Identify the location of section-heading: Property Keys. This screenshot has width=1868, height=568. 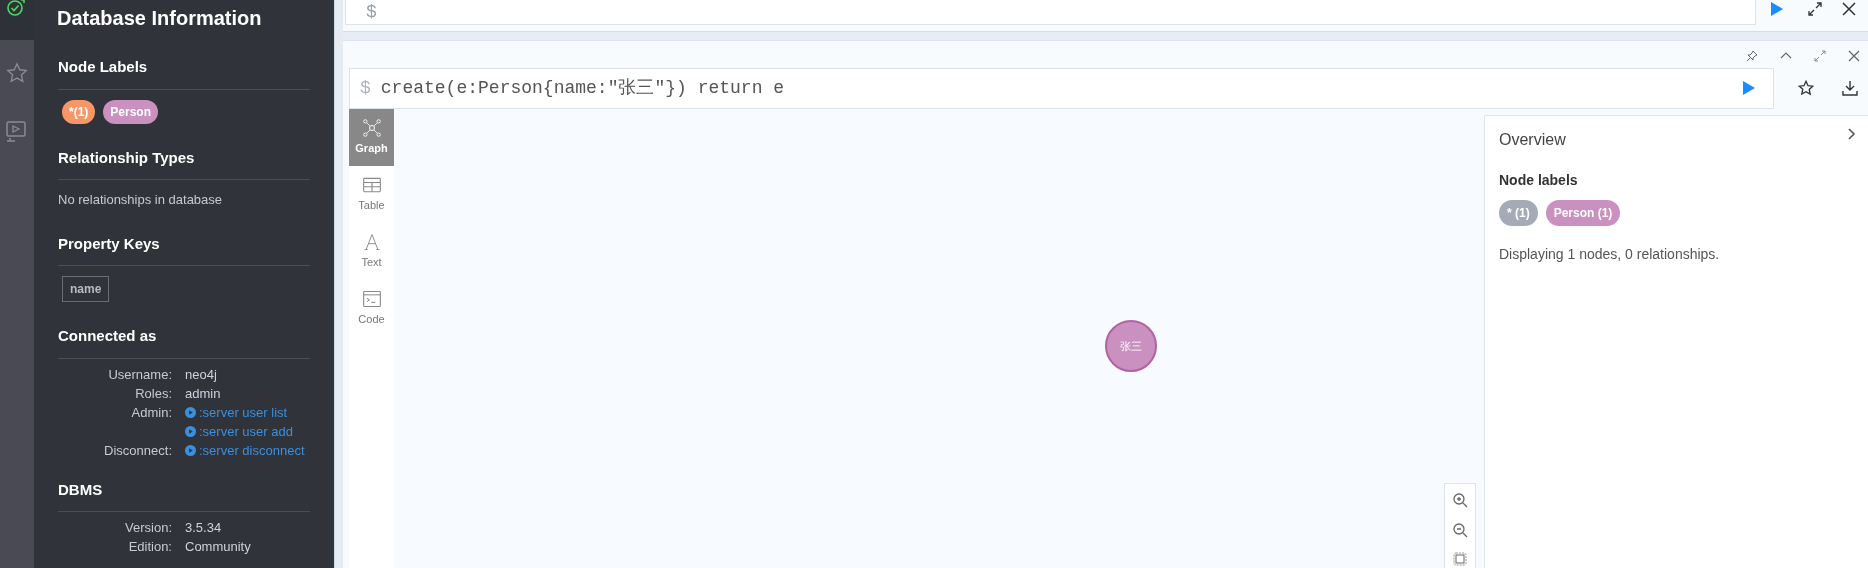
(184, 243).